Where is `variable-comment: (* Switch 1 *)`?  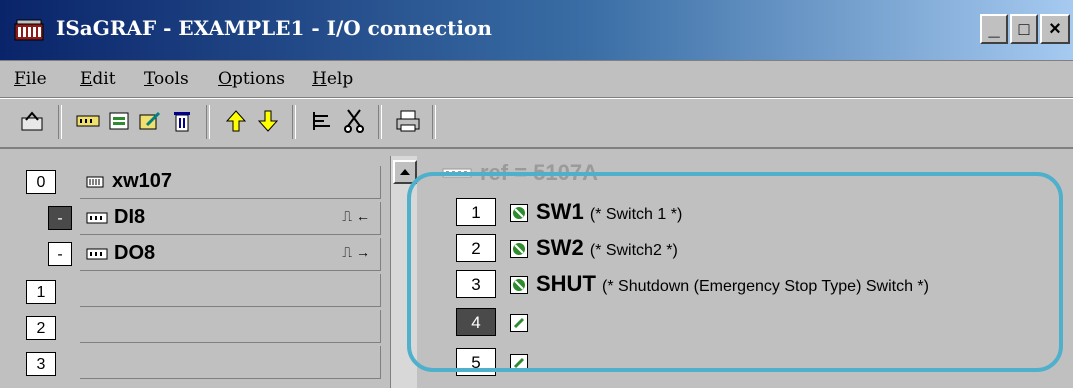 variable-comment: (* Switch 1 *) is located at coordinates (636, 214).